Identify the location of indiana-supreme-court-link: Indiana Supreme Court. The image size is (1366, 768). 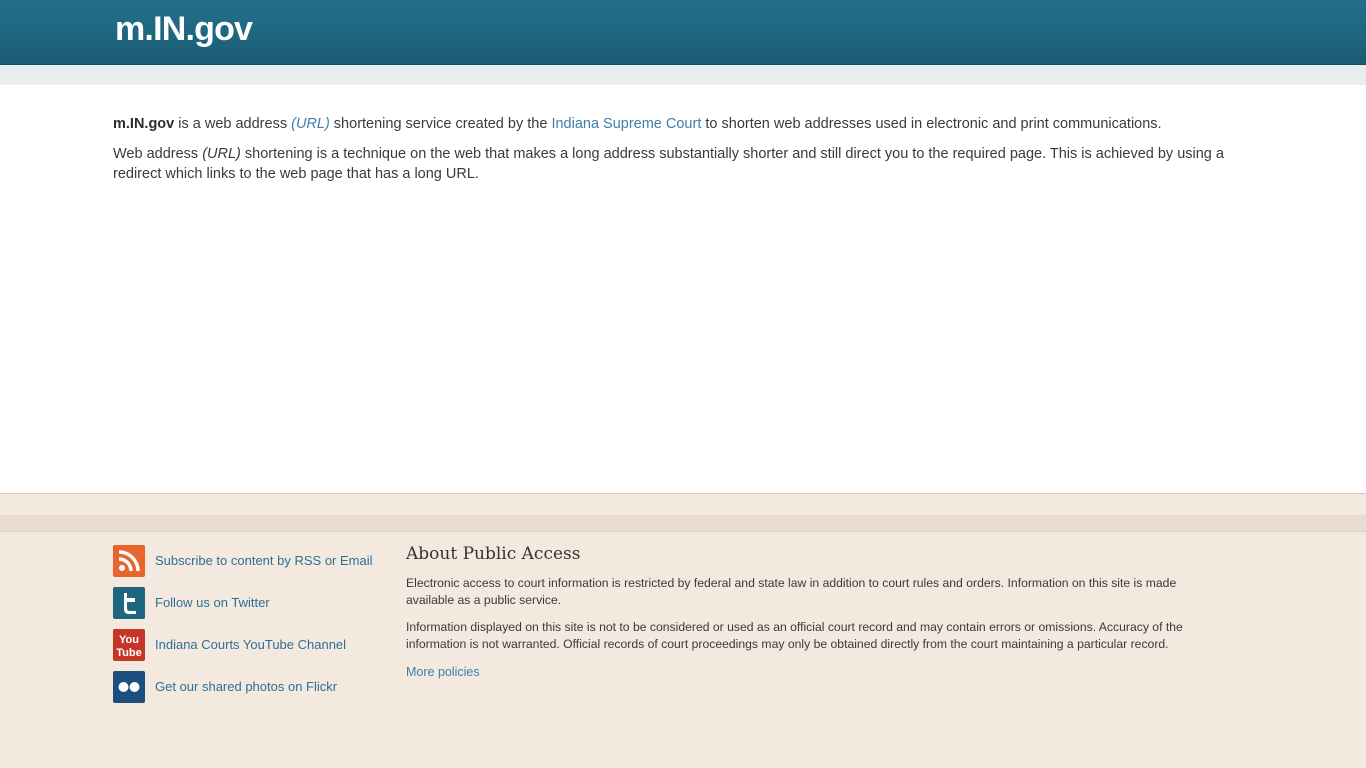
(626, 124).